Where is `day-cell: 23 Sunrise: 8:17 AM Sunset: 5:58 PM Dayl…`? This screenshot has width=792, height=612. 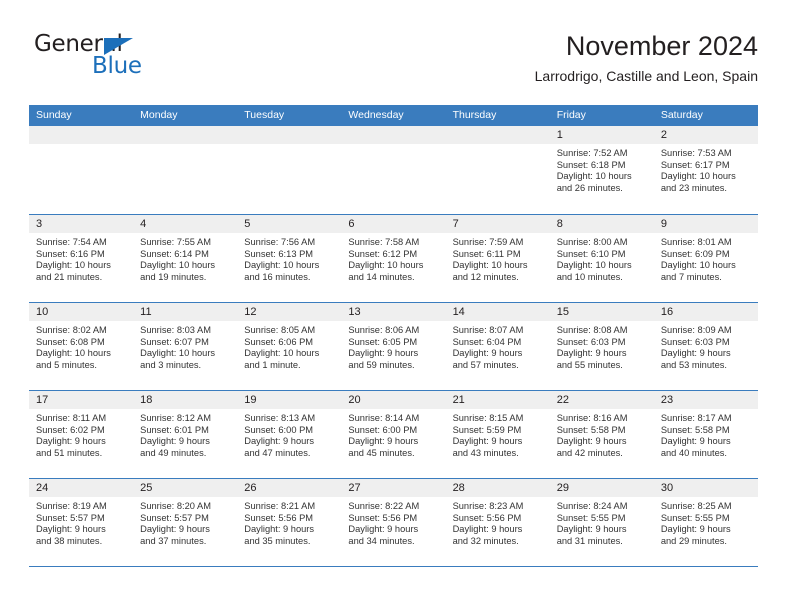
day-cell: 23 Sunrise: 8:17 AM Sunset: 5:58 PM Dayl… is located at coordinates (705, 434).